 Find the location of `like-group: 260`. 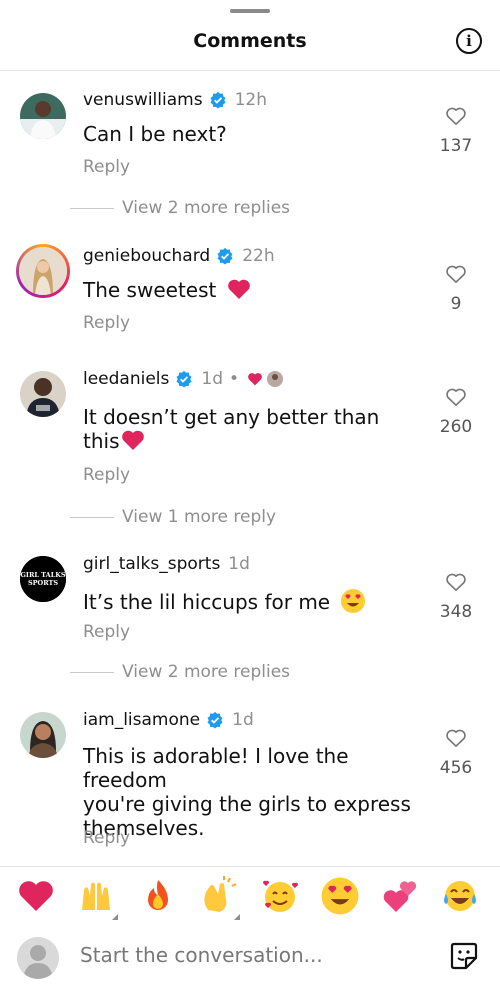

like-group: 260 is located at coordinates (456, 412).